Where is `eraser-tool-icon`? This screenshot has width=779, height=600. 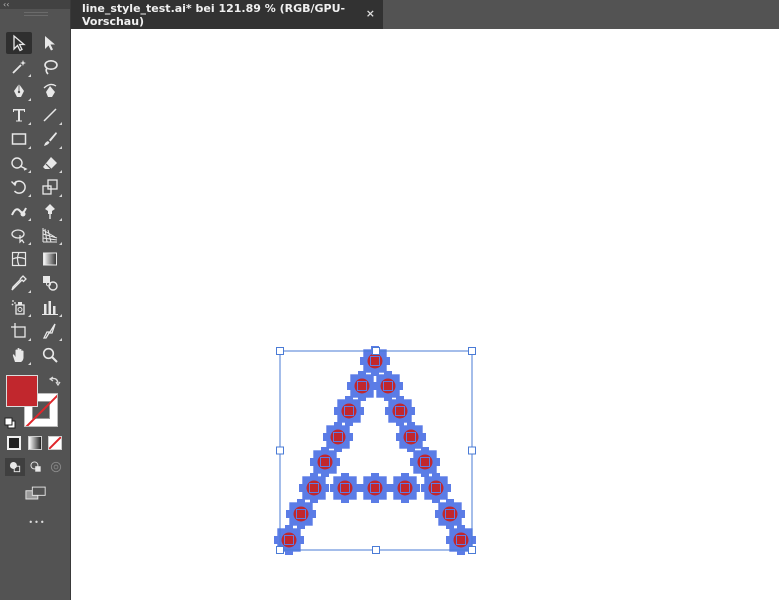
eraser-tool-icon is located at coordinates (50, 163).